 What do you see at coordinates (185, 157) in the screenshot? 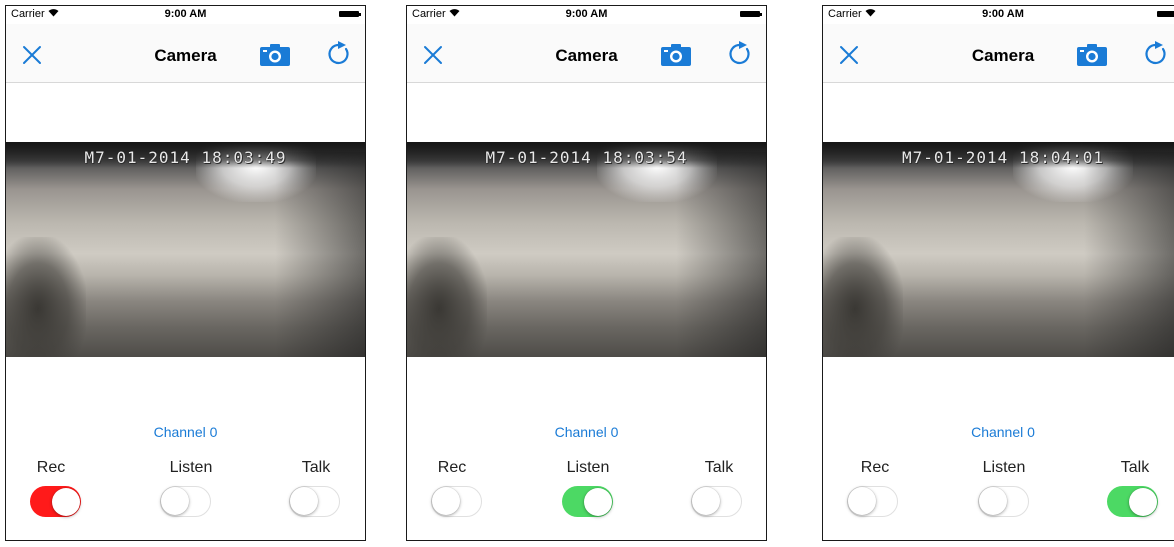
I see `video-timestamp: M7-01-2014 18:03:49` at bounding box center [185, 157].